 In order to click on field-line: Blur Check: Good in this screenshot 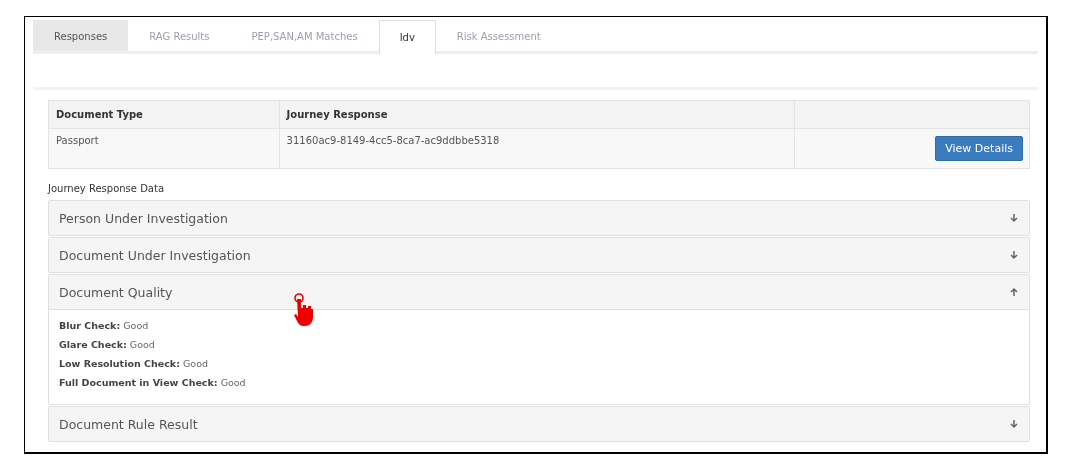, I will do `click(104, 325)`.